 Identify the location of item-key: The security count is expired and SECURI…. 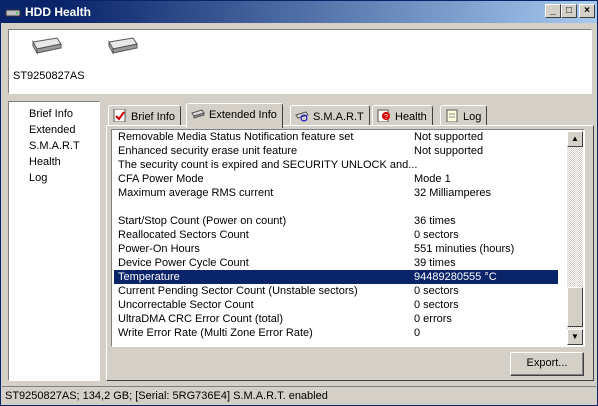
(268, 165).